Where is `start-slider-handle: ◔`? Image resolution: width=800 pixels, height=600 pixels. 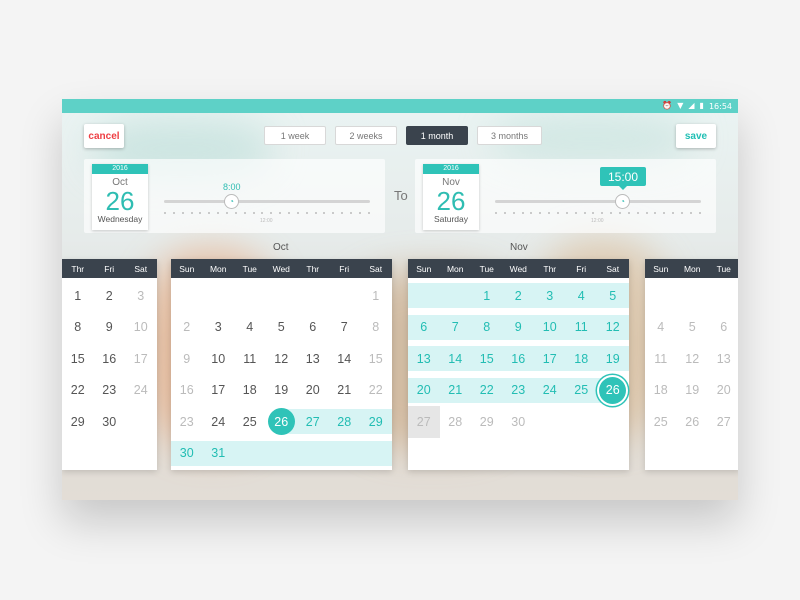
start-slider-handle: ◔ is located at coordinates (231, 201).